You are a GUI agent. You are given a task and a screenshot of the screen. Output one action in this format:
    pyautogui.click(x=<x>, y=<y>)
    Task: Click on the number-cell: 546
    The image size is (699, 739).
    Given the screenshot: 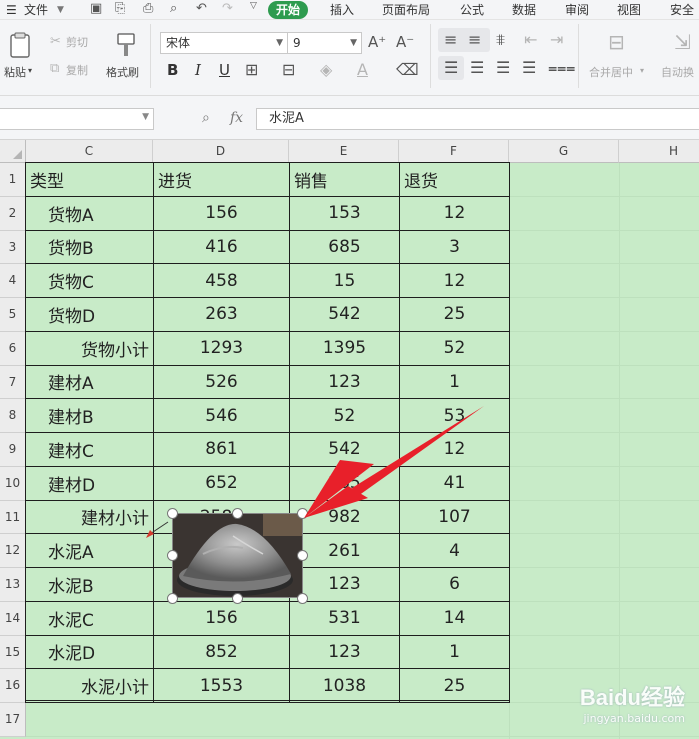 What is the action you would take?
    pyautogui.click(x=221, y=415)
    